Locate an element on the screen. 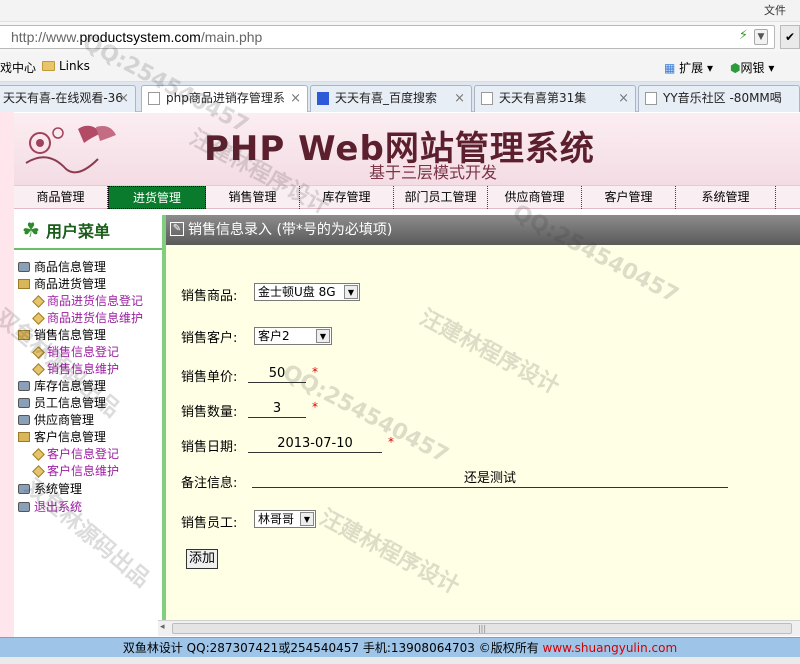 The width and height of the screenshot is (800, 664). product-label: 销售商品: is located at coordinates (209, 296).